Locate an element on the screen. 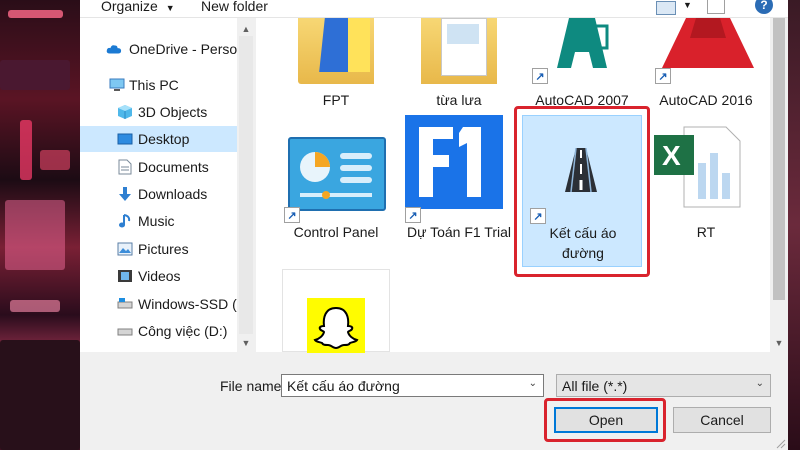 This screenshot has width=800, height=452. nav-item-cong-viec: Công việc (D:) is located at coordinates (158, 331).